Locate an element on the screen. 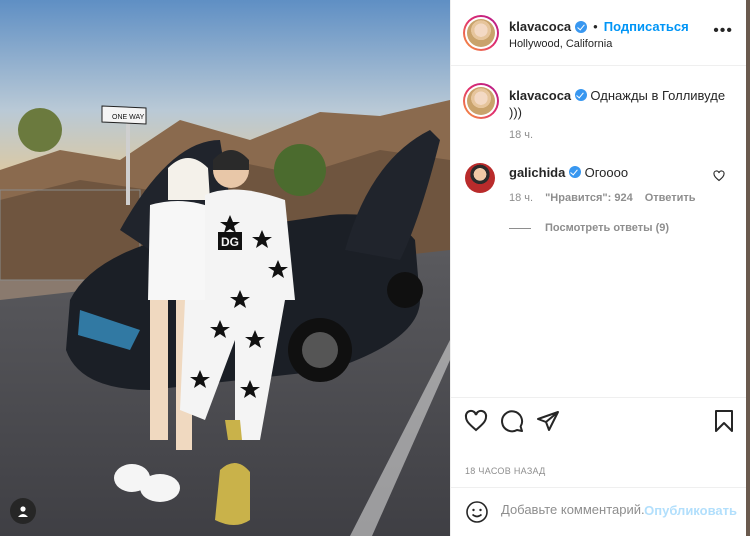  background-strip is located at coordinates (748, 268).